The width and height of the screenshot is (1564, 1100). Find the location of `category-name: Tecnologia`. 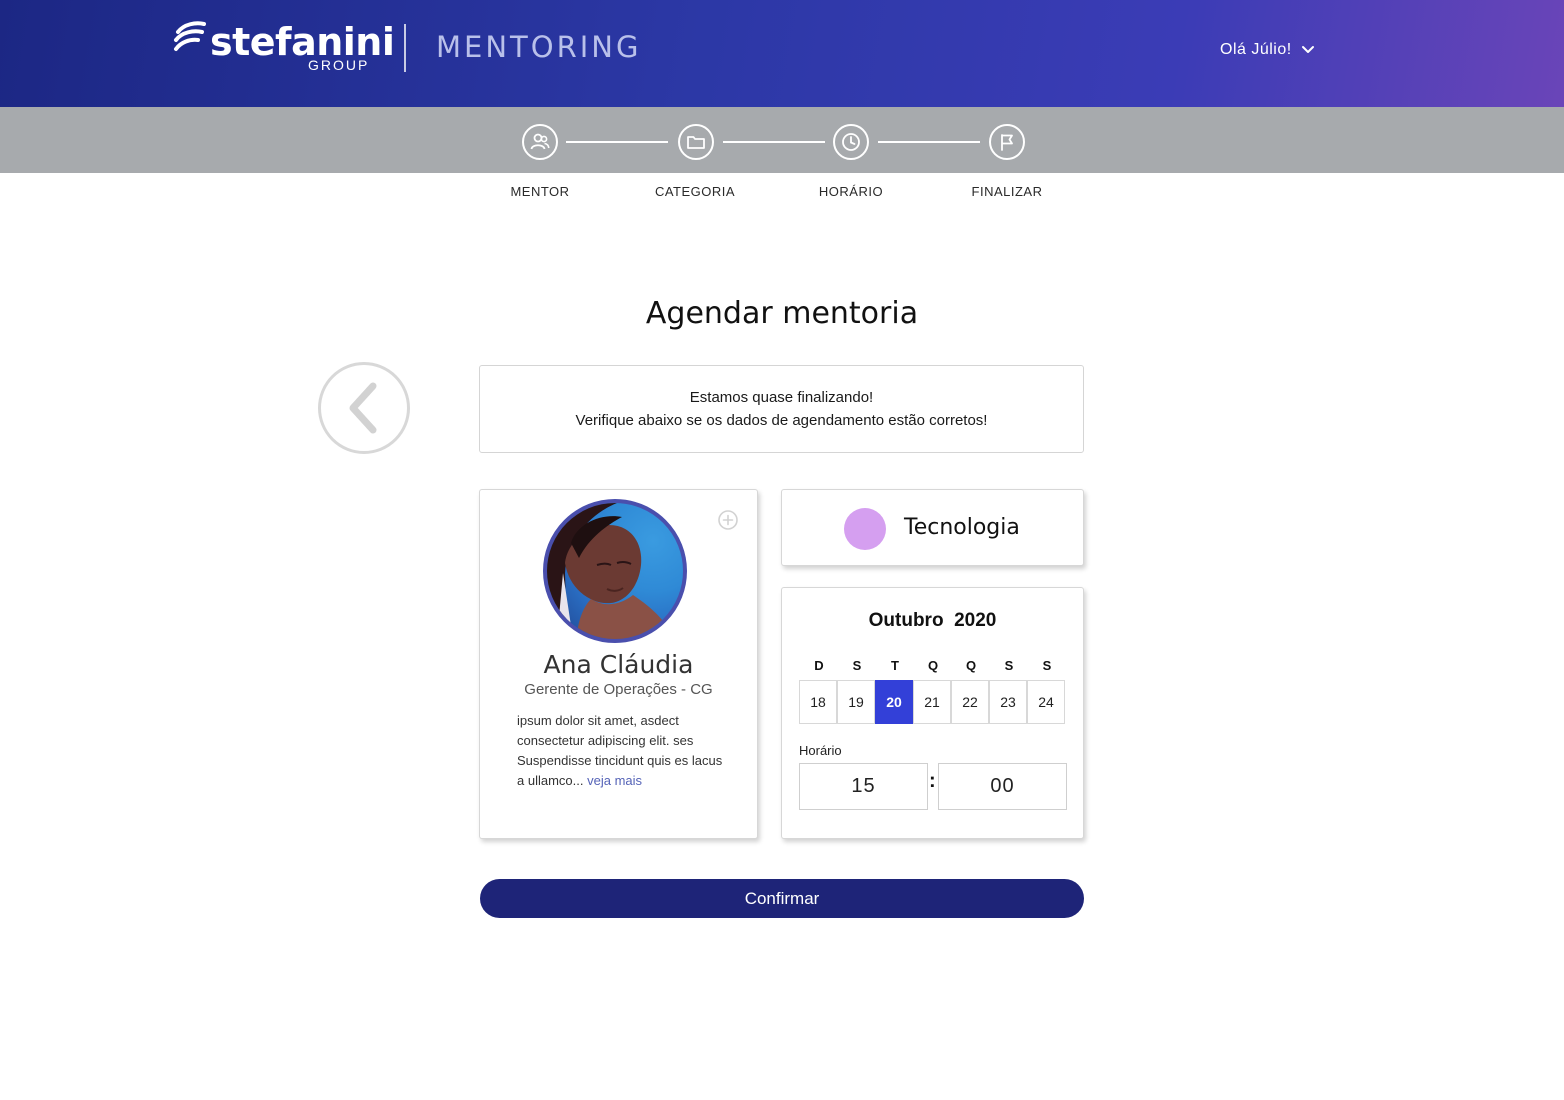

category-name: Tecnologia is located at coordinates (962, 527).